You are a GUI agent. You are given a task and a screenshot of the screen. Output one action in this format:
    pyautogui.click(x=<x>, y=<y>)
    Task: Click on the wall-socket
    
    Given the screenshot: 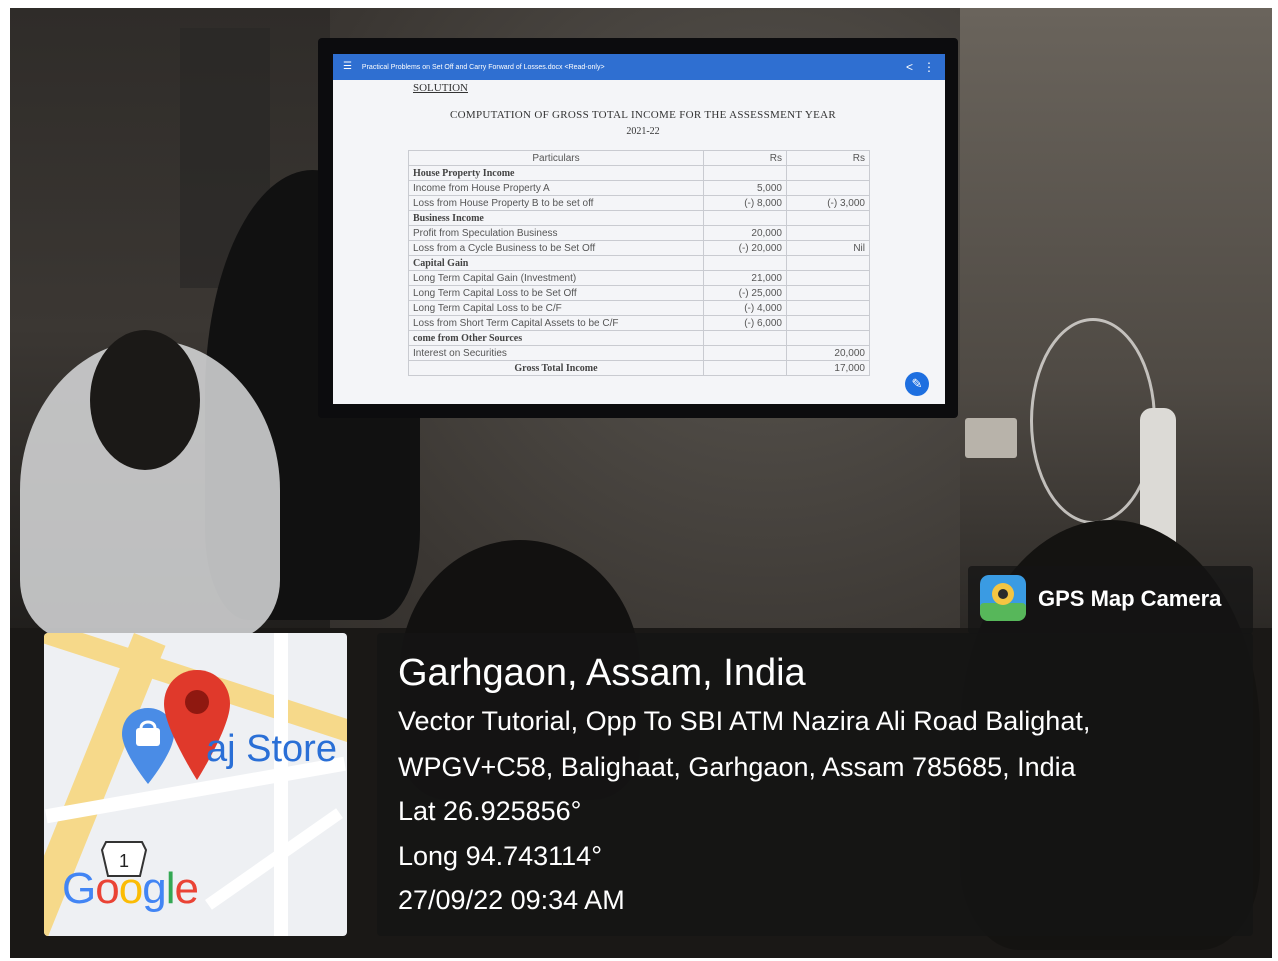 What is the action you would take?
    pyautogui.click(x=991, y=438)
    